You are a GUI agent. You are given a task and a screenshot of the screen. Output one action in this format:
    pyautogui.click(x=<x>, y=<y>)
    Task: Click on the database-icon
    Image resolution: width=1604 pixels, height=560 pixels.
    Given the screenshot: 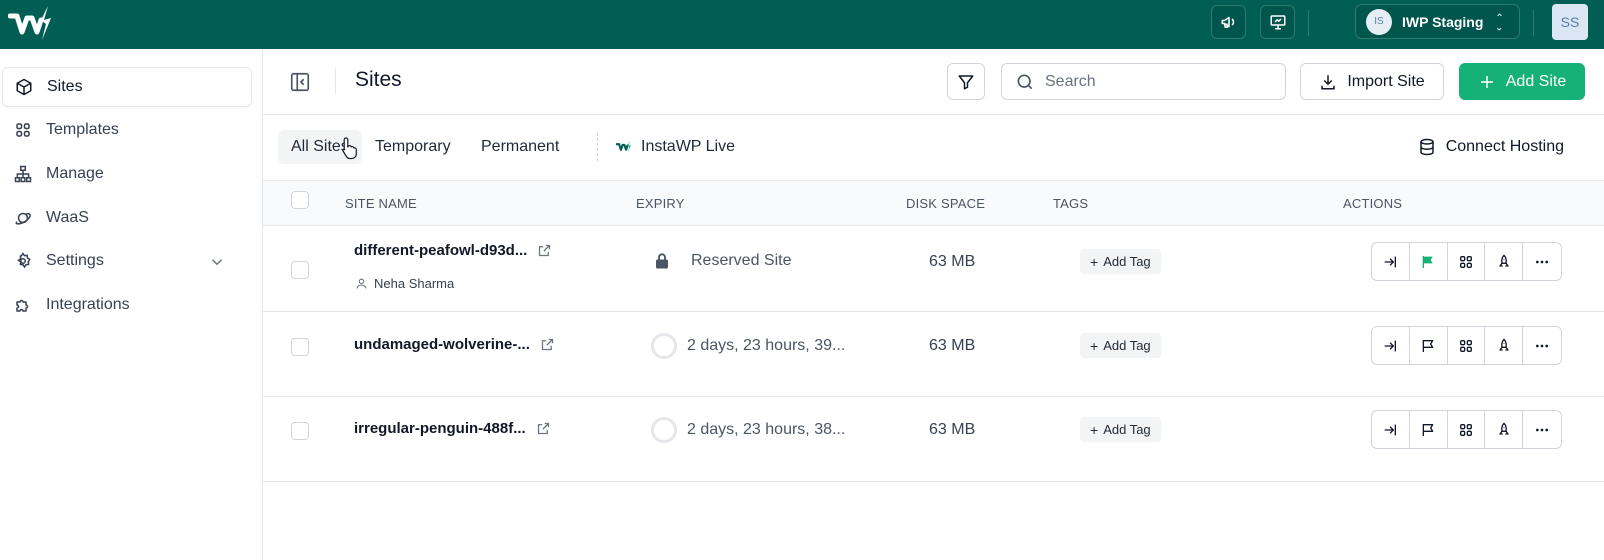 What is the action you would take?
    pyautogui.click(x=1426, y=147)
    